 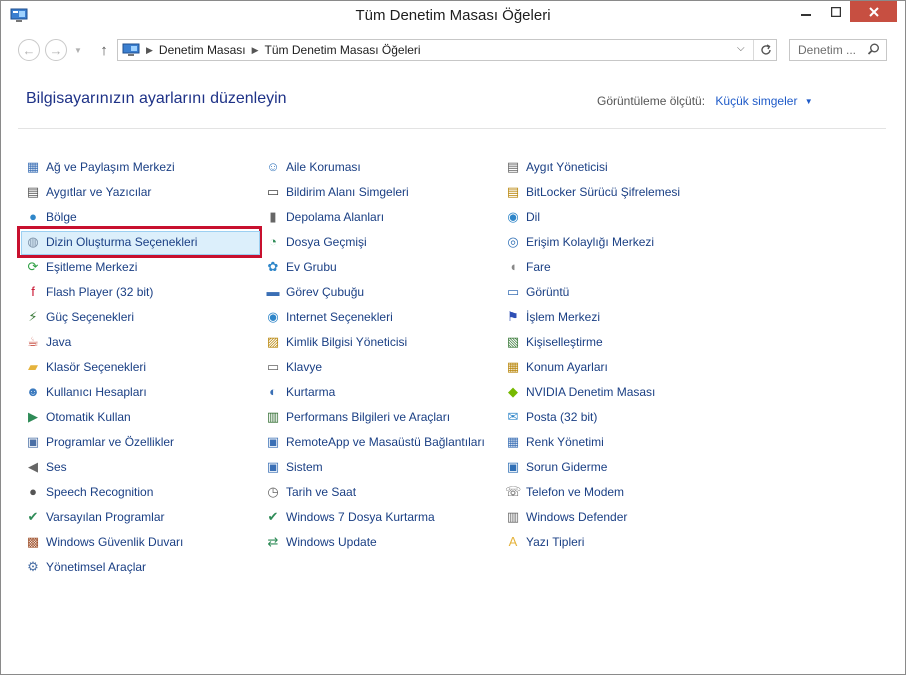 What do you see at coordinates (111, 266) in the screenshot?
I see `item-sync: ⟳ Eşitleme Merkezi` at bounding box center [111, 266].